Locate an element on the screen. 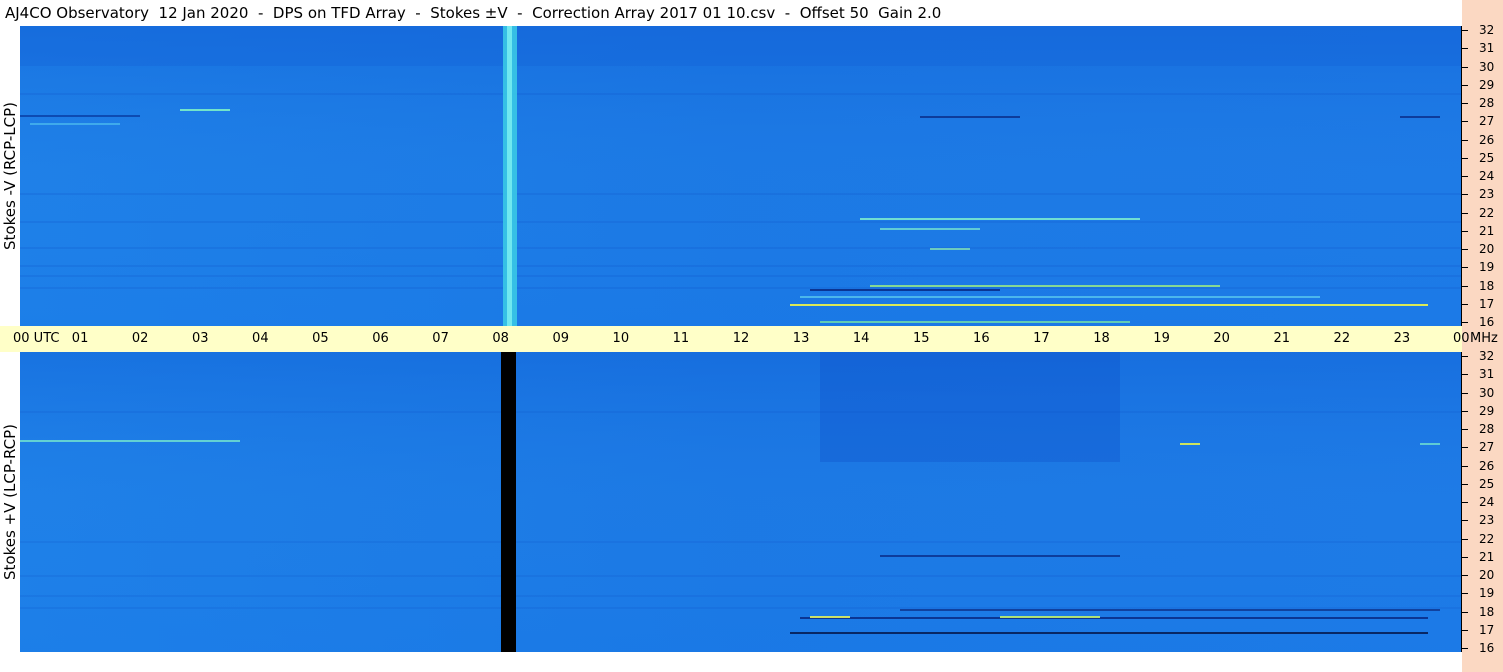  time-tick-label: 20 is located at coordinates (1221, 338).